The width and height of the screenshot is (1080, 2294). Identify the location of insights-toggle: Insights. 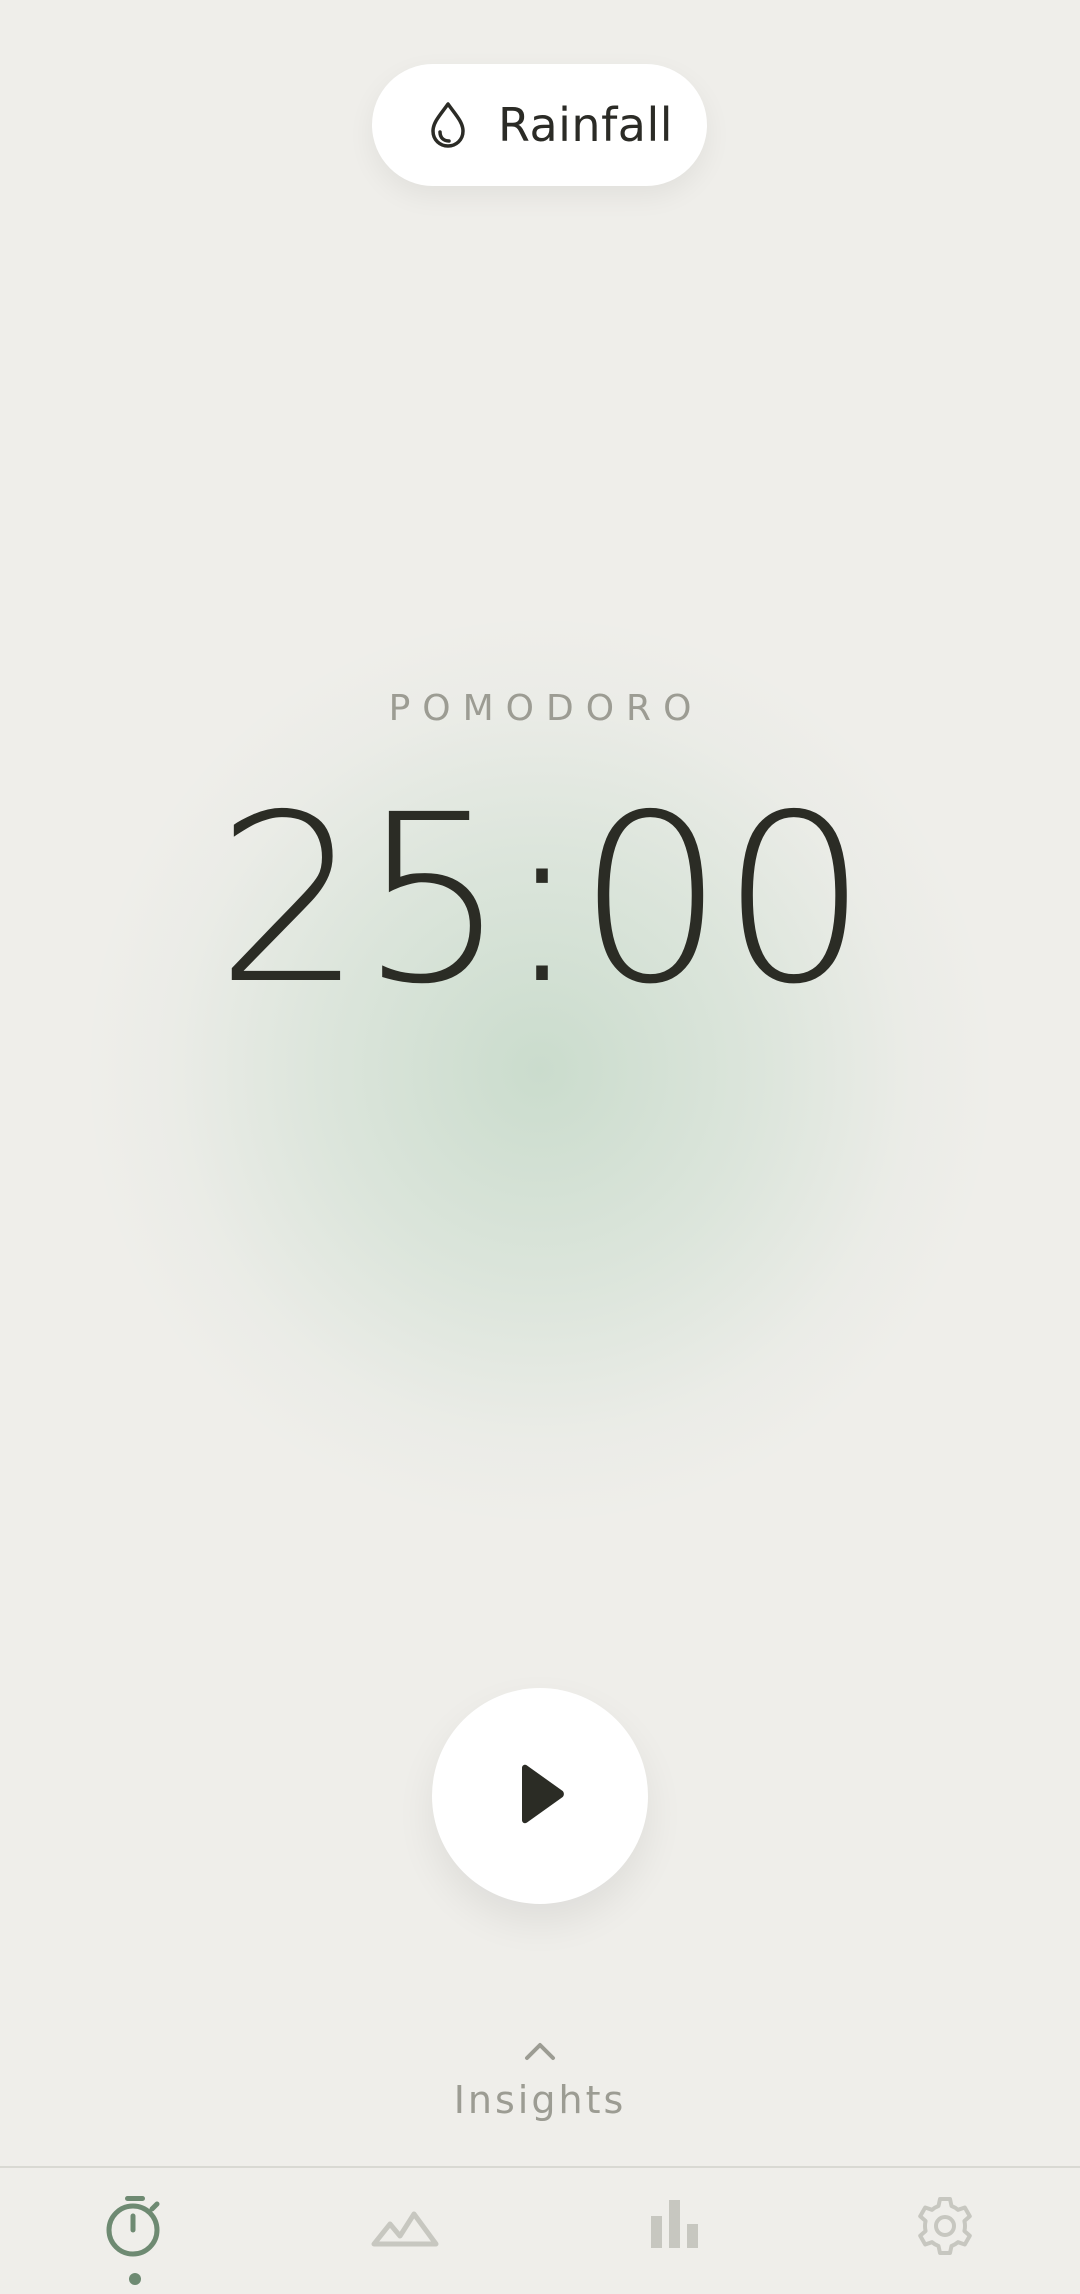
(540, 2079).